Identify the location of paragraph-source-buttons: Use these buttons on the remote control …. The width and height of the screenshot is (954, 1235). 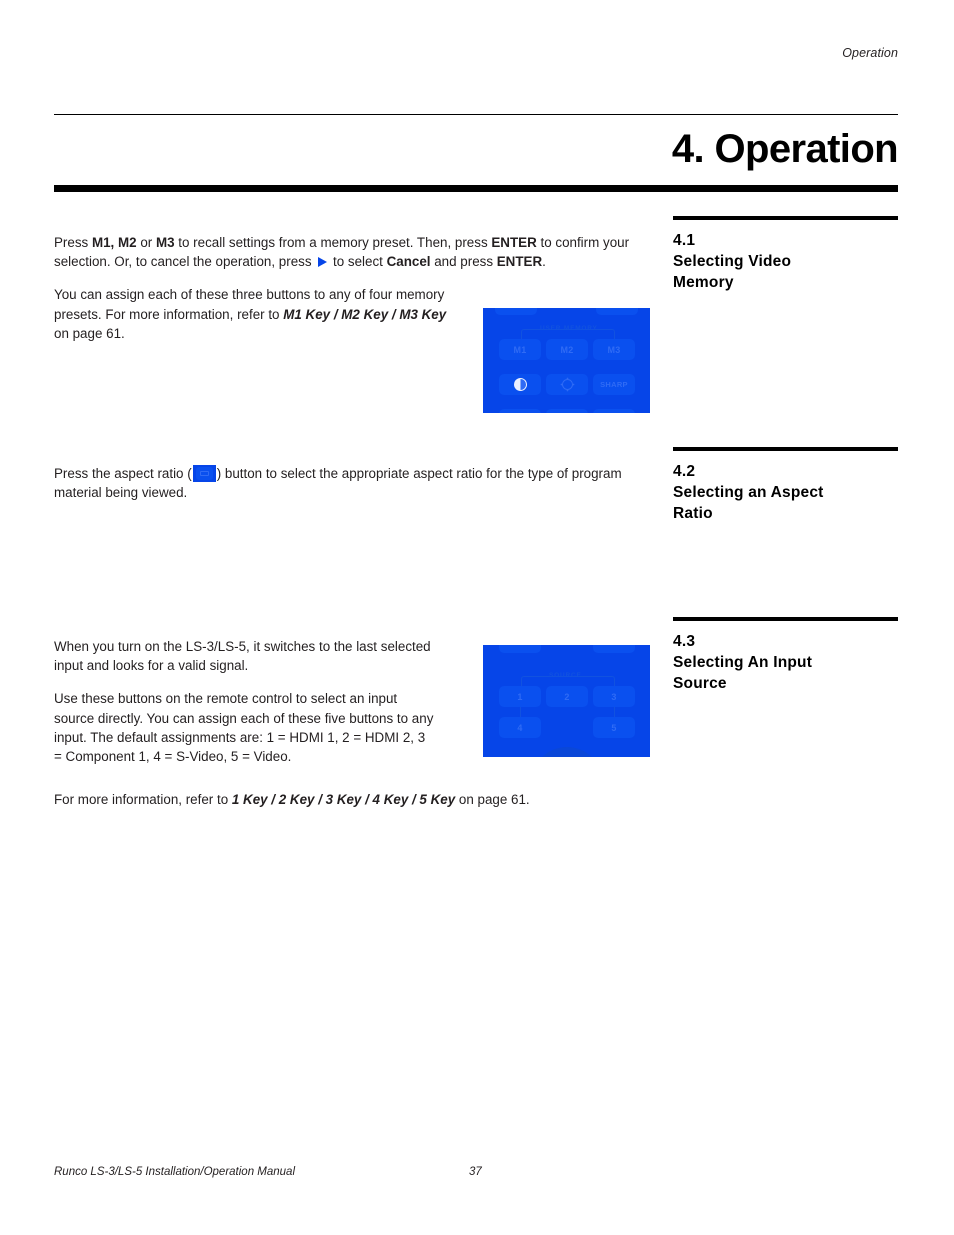
(244, 728).